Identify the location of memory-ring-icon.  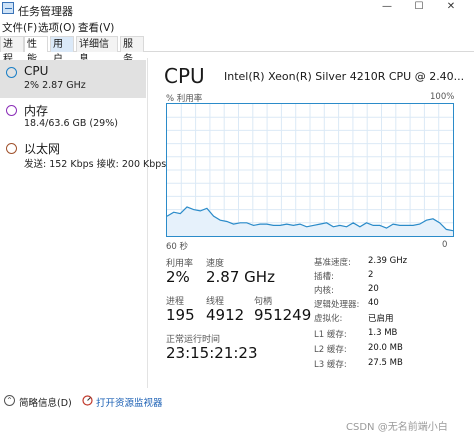
(11, 110).